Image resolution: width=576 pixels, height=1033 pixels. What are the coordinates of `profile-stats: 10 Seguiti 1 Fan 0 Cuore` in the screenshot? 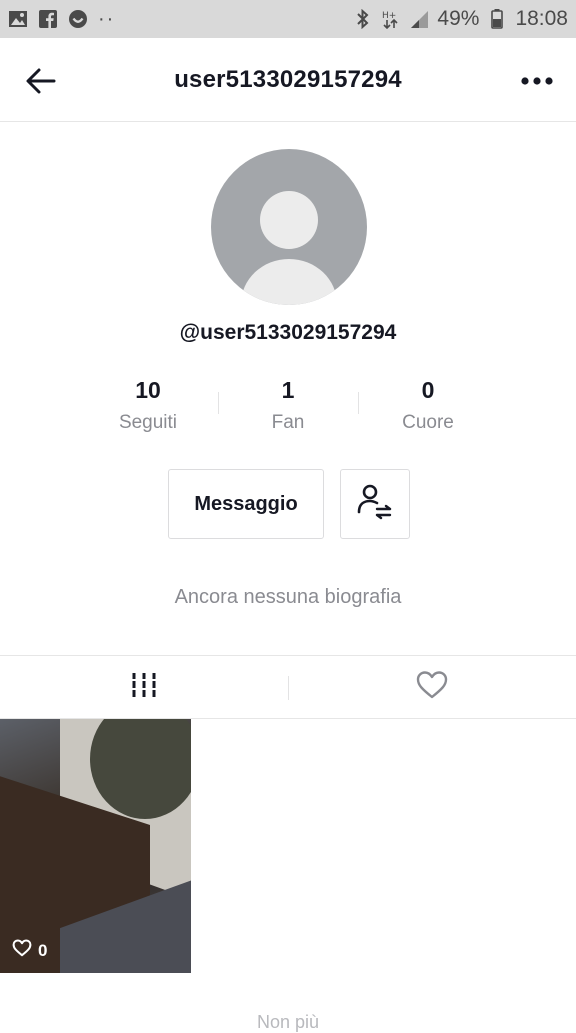 It's located at (288, 408).